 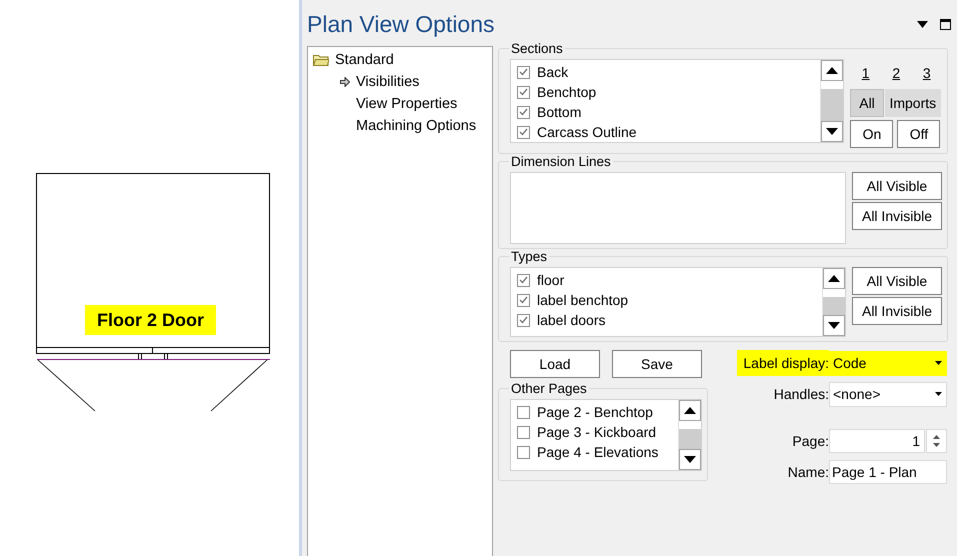 I want to click on group-title: Types, so click(x=529, y=256).